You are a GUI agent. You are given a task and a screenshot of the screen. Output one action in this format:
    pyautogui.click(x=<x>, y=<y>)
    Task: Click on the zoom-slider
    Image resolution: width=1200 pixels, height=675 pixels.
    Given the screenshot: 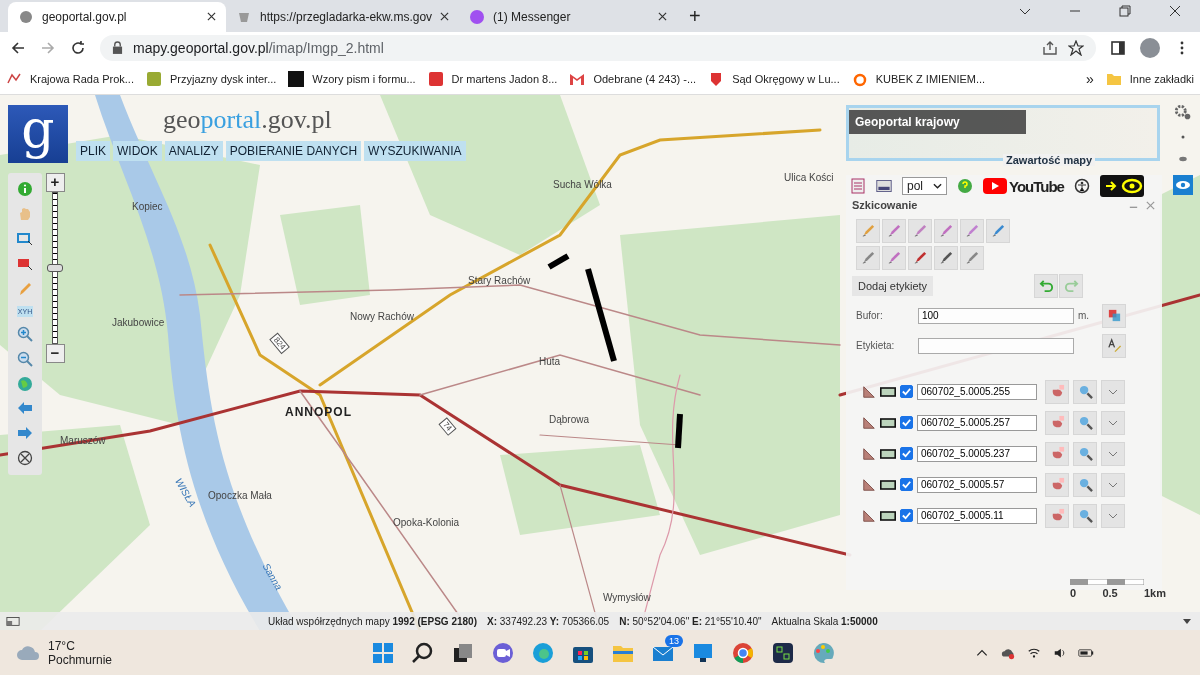 What is the action you would take?
    pyautogui.click(x=55, y=267)
    